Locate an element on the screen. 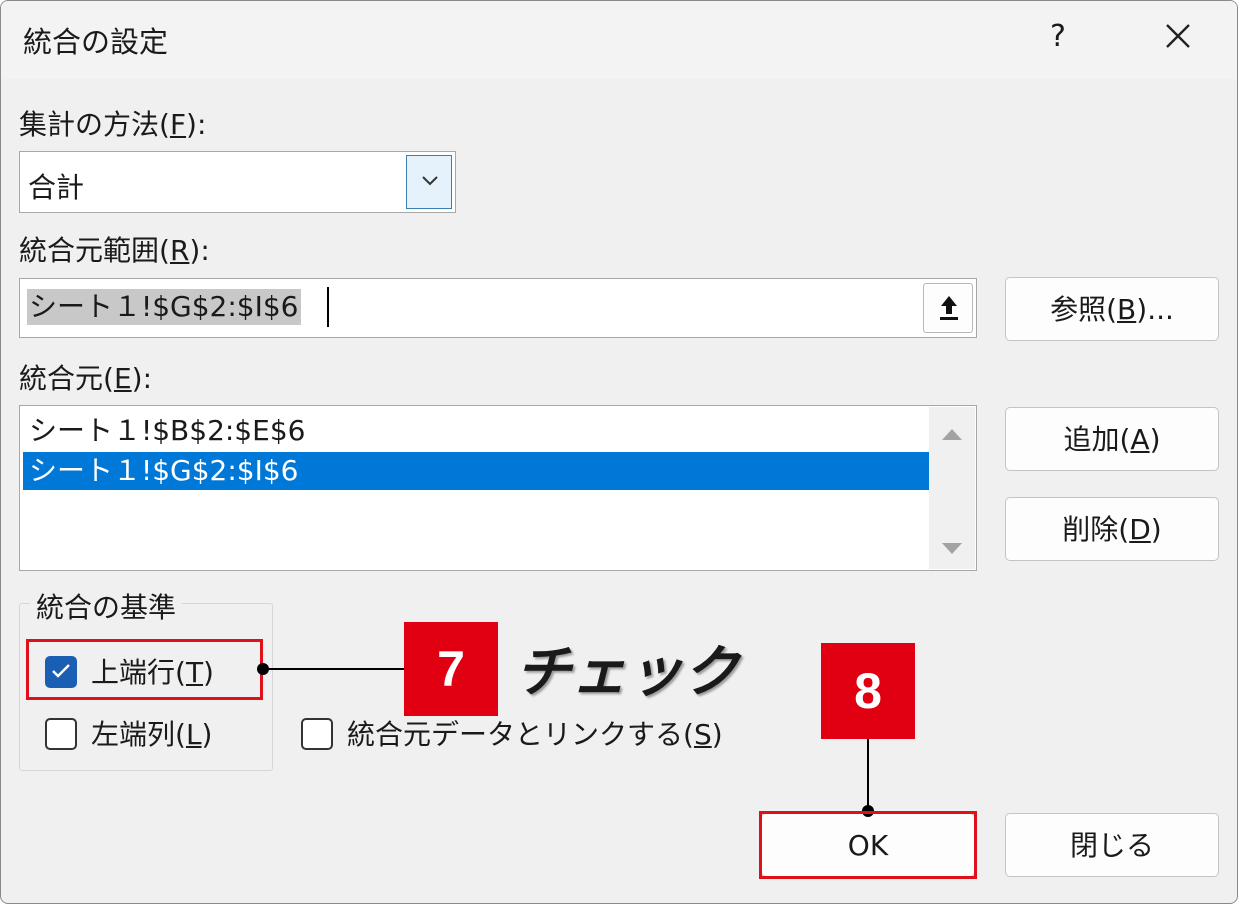 The width and height of the screenshot is (1240, 906). link-source-label: 統合元データとリンクする(S) is located at coordinates (535, 734).